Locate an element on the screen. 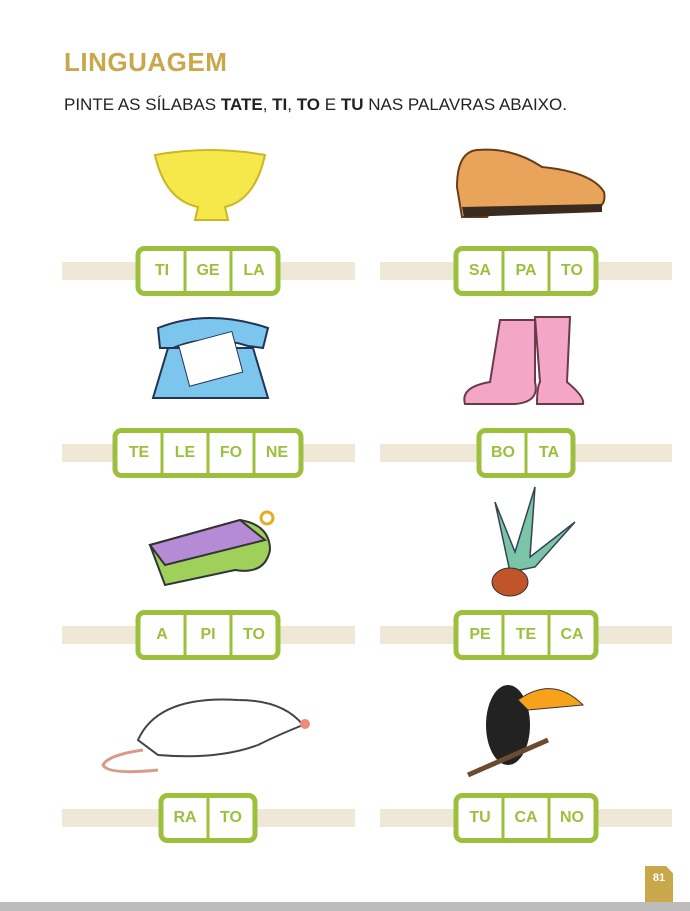  syllable-cell: PE is located at coordinates (480, 635).